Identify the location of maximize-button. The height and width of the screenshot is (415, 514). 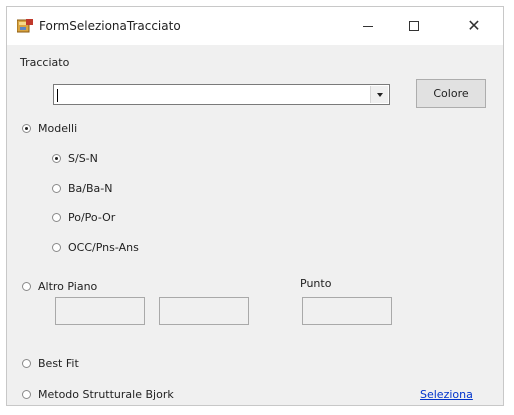
(414, 26).